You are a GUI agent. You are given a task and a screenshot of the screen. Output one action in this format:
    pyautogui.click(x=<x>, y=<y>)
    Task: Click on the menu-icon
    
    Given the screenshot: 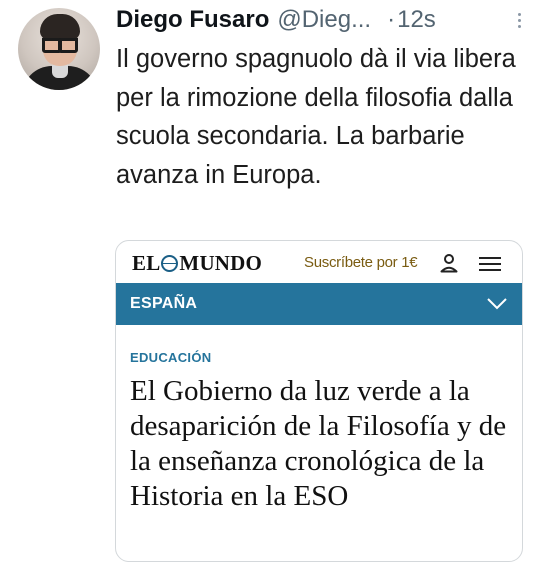 What is the action you would take?
    pyautogui.click(x=490, y=264)
    